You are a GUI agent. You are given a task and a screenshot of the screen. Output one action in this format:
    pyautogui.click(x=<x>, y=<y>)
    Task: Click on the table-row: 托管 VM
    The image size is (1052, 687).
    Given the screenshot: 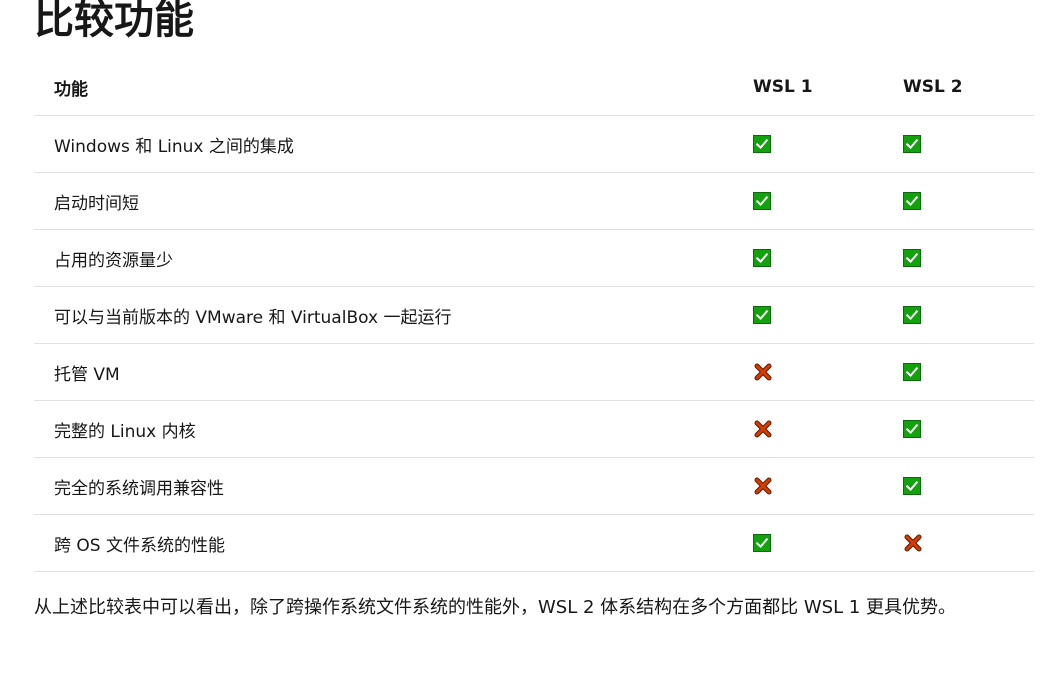 What is the action you would take?
    pyautogui.click(x=534, y=372)
    